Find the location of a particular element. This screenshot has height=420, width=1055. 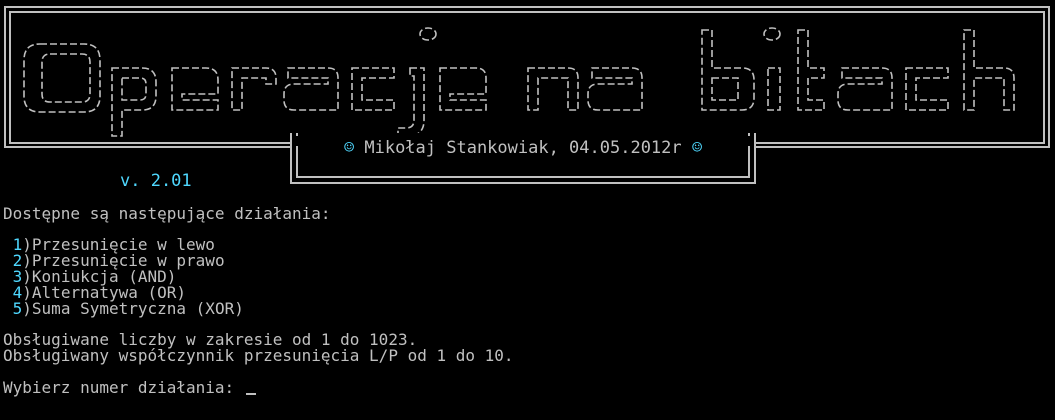

intro-text: Dostępne są następujące działania: is located at coordinates (167, 213).